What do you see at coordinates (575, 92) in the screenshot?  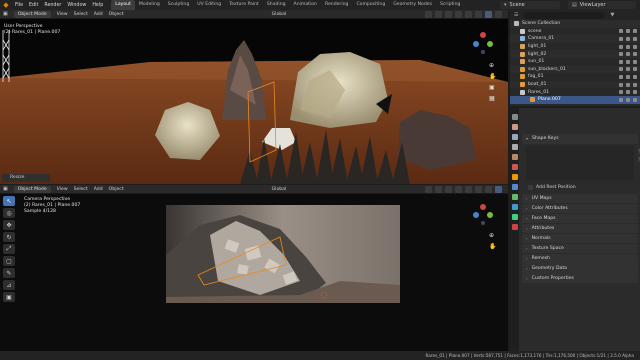 I see `outliner-item: Rares_01` at bounding box center [575, 92].